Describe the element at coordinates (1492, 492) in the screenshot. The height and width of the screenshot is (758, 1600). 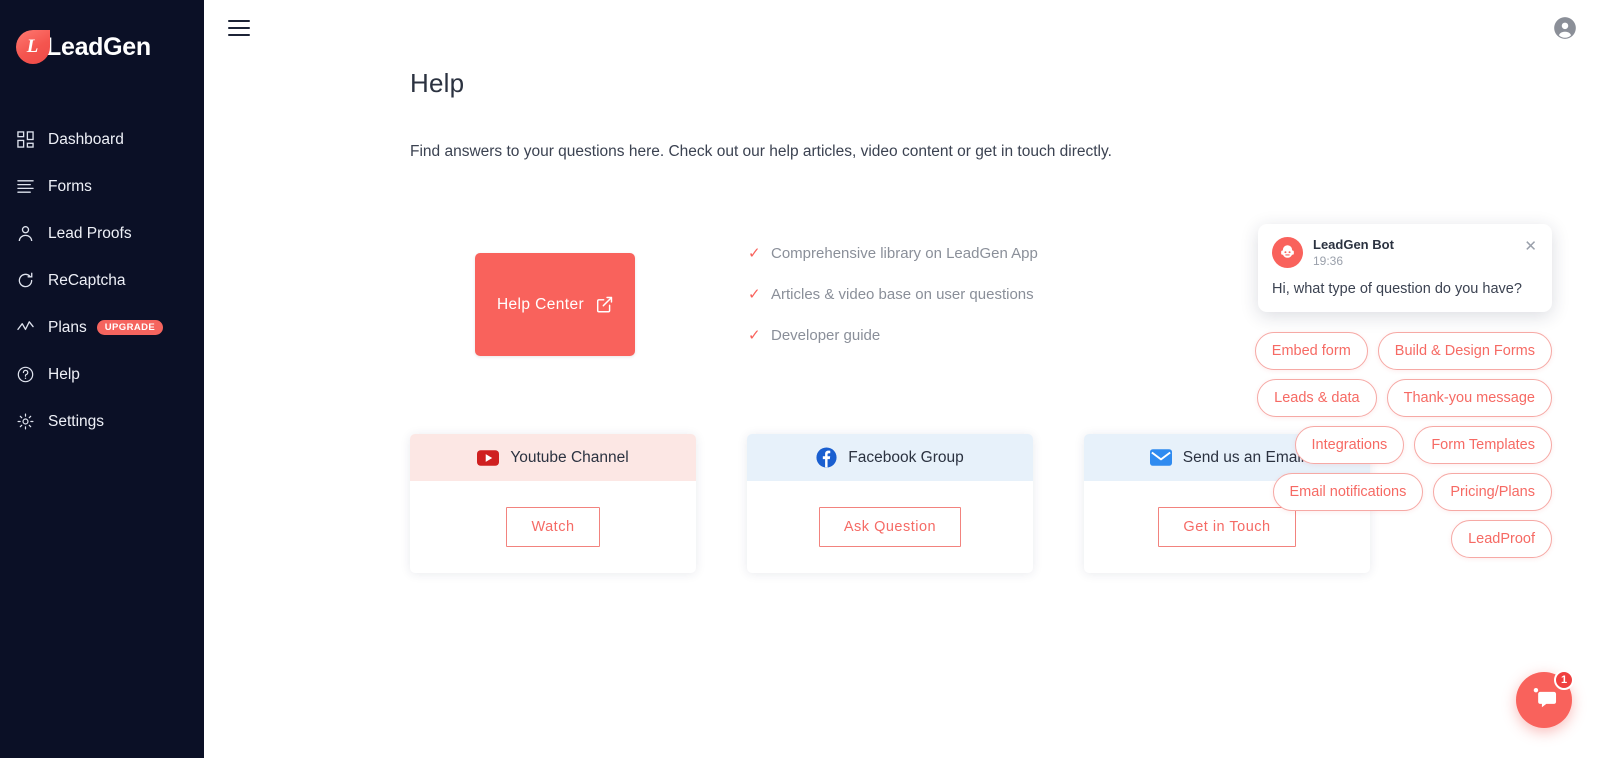
I see `quick-reply-chip: Pricing/Plans` at that location.